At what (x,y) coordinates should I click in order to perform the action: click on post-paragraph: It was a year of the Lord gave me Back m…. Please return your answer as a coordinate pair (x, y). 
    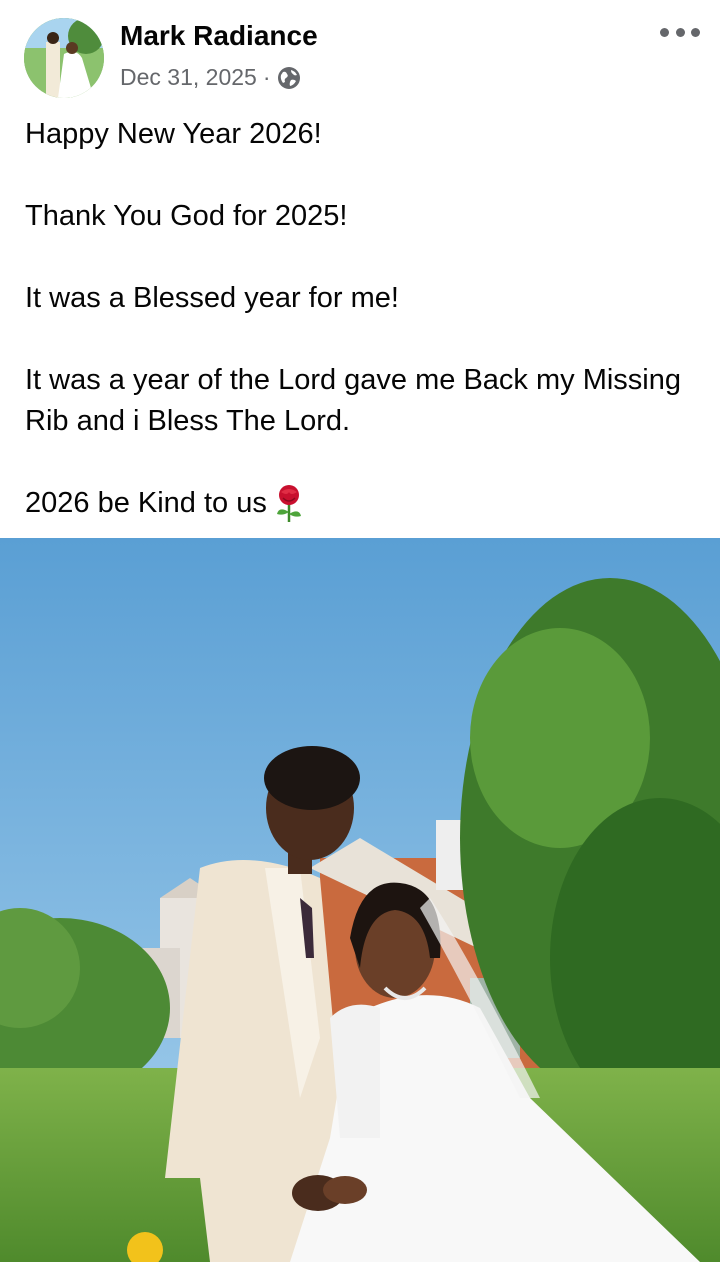
    Looking at the image, I should click on (353, 400).